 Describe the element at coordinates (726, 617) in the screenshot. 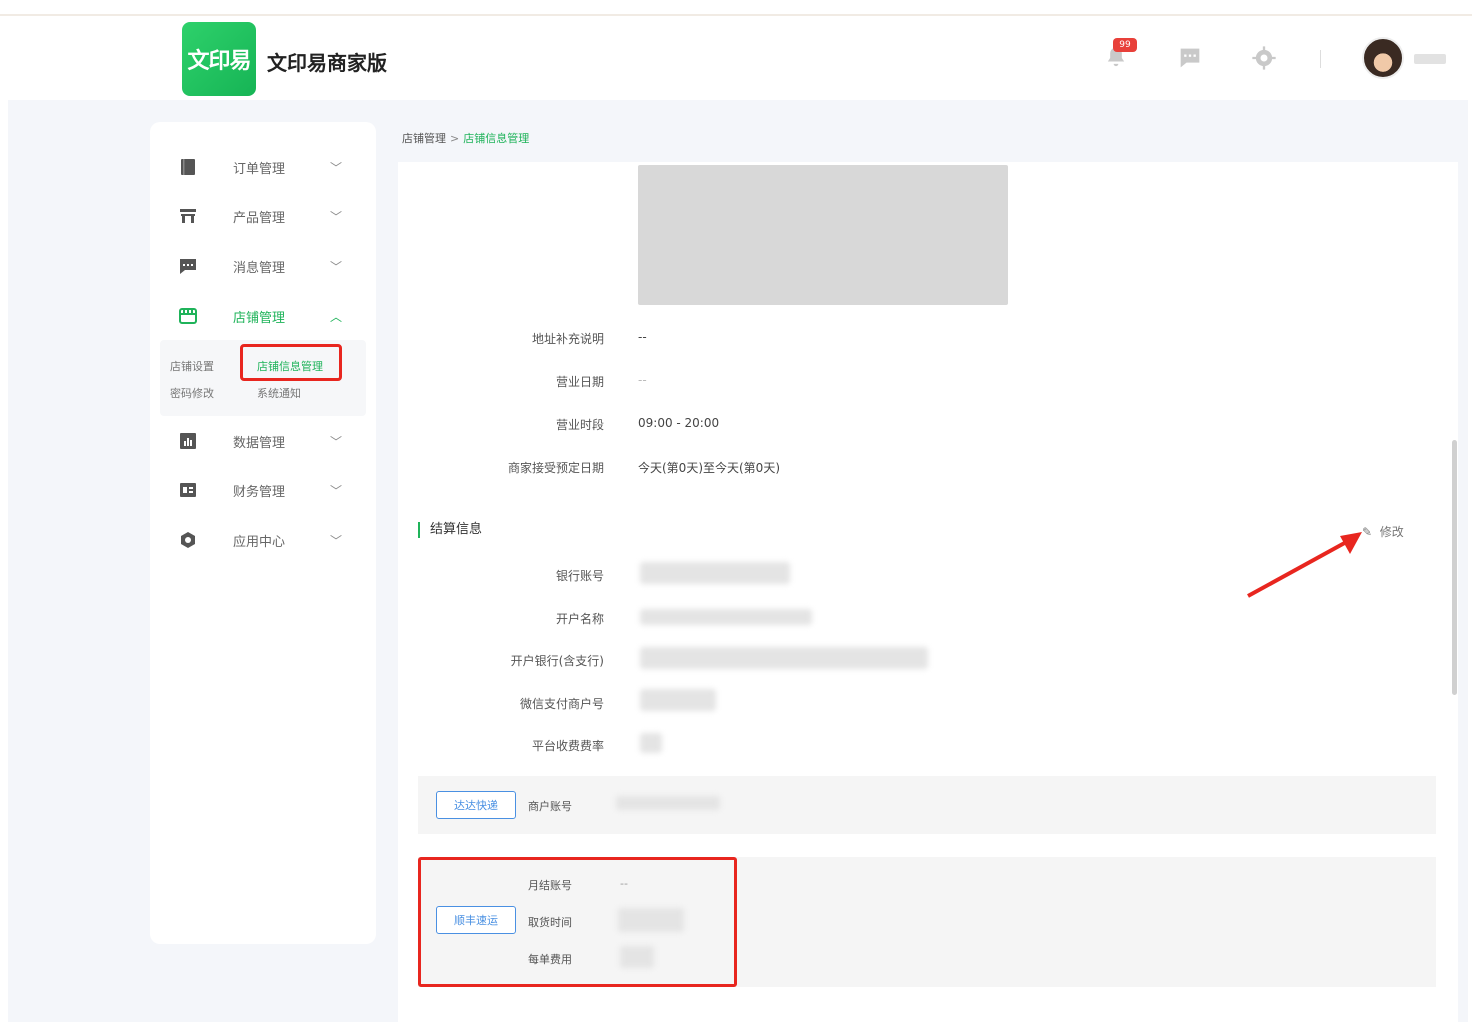

I see `account-name-blurred` at that location.